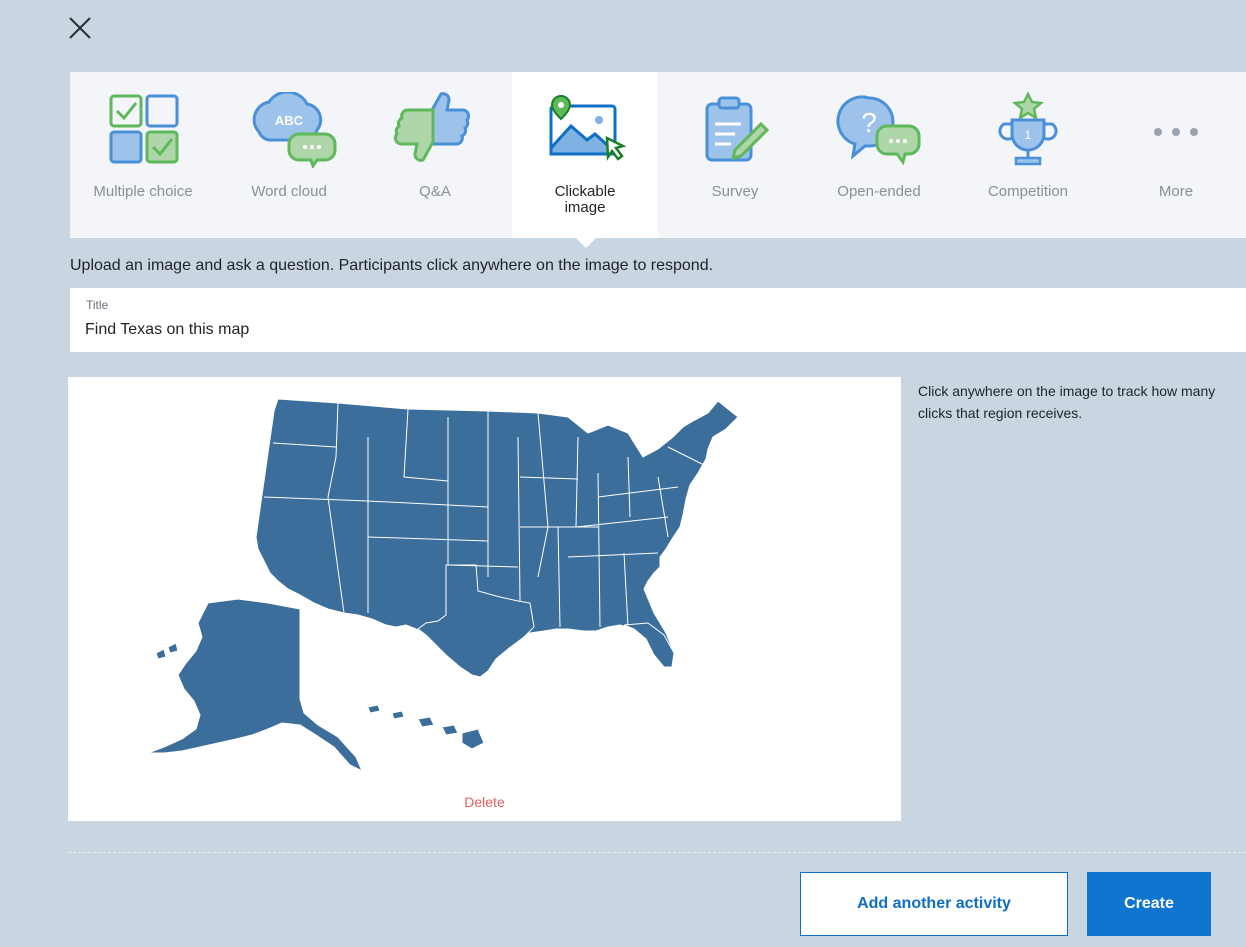 Image resolution: width=1246 pixels, height=947 pixels. Describe the element at coordinates (143, 191) in the screenshot. I see `activity-type-label: Multiple choice` at that location.